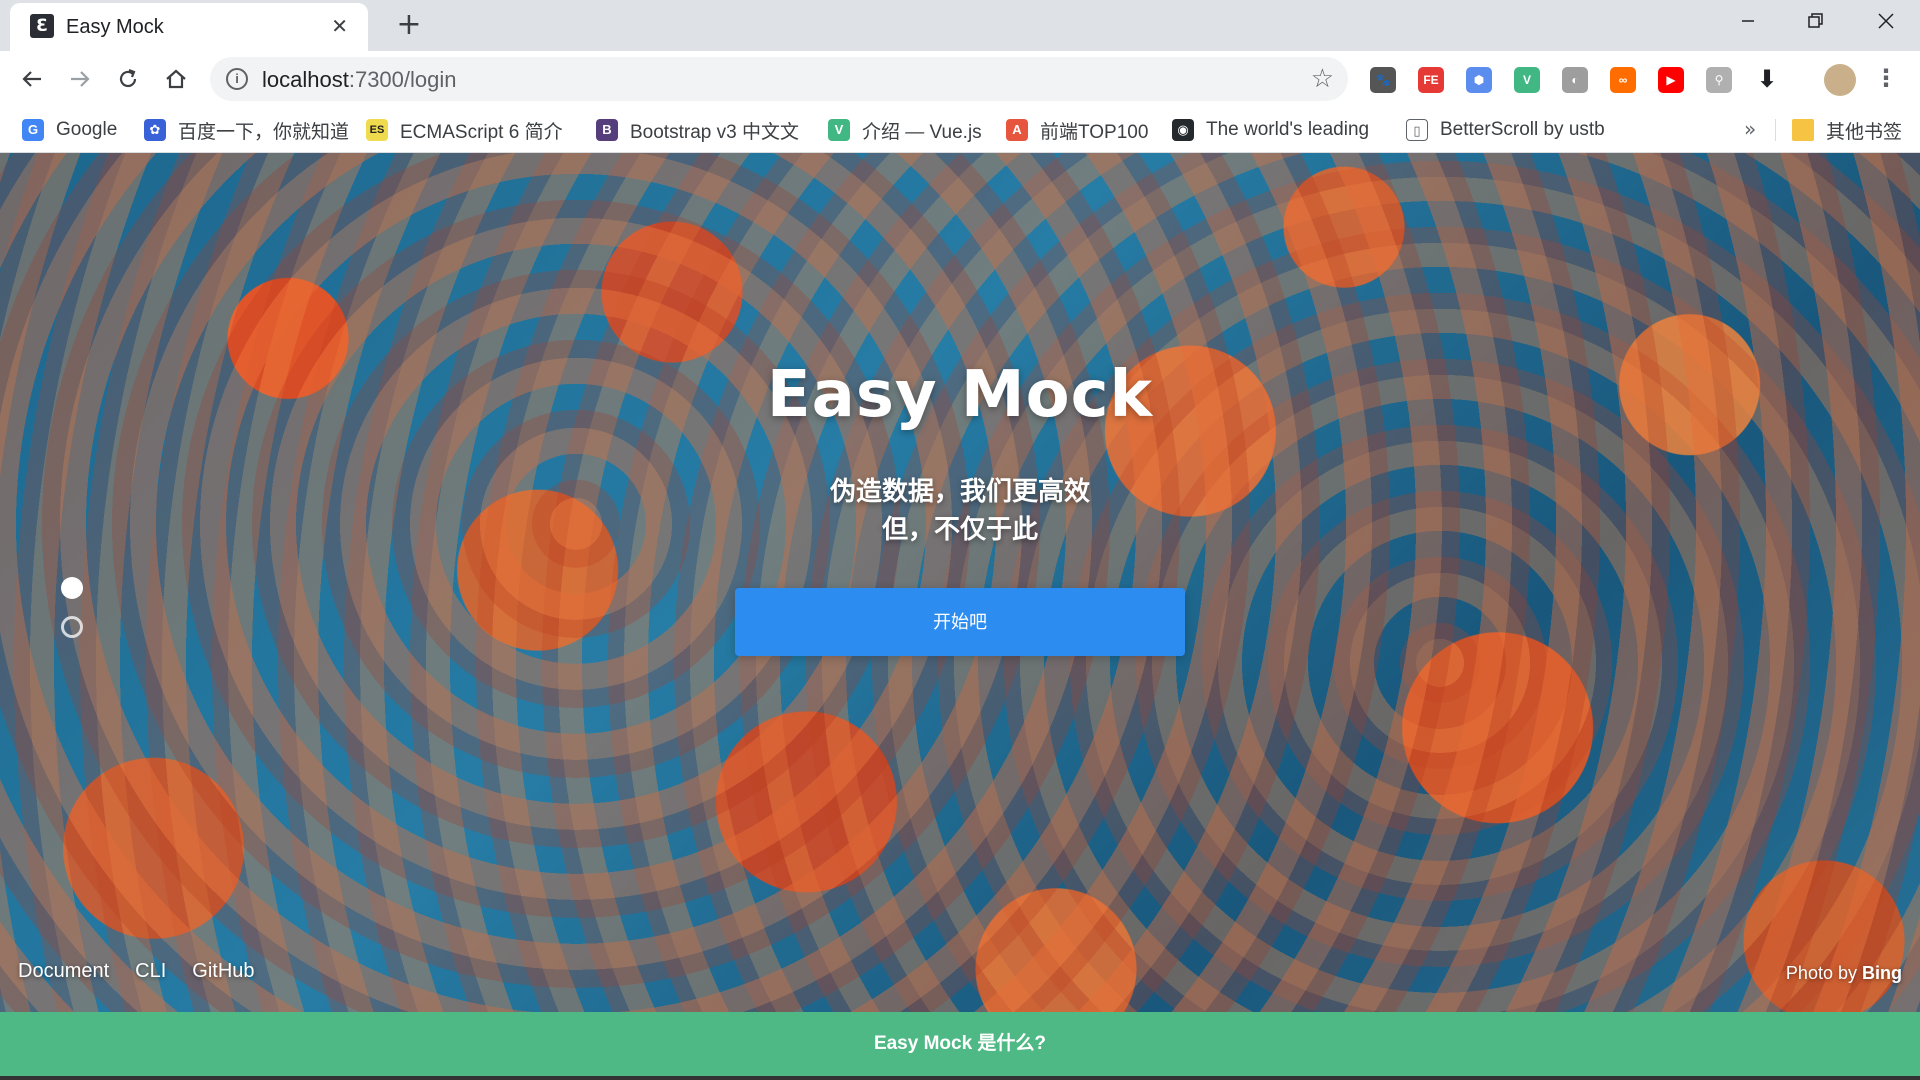  I want to click on restore-window-button, so click(1816, 21).